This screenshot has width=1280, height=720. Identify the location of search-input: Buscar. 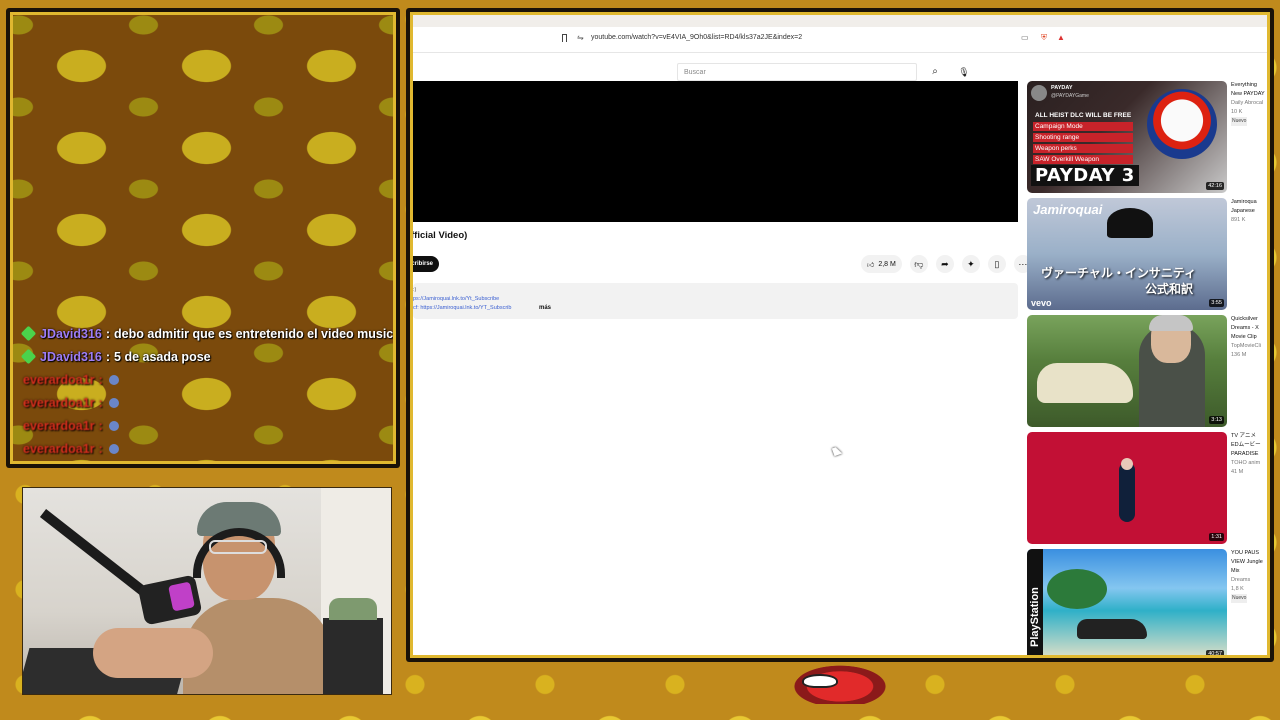
(797, 72).